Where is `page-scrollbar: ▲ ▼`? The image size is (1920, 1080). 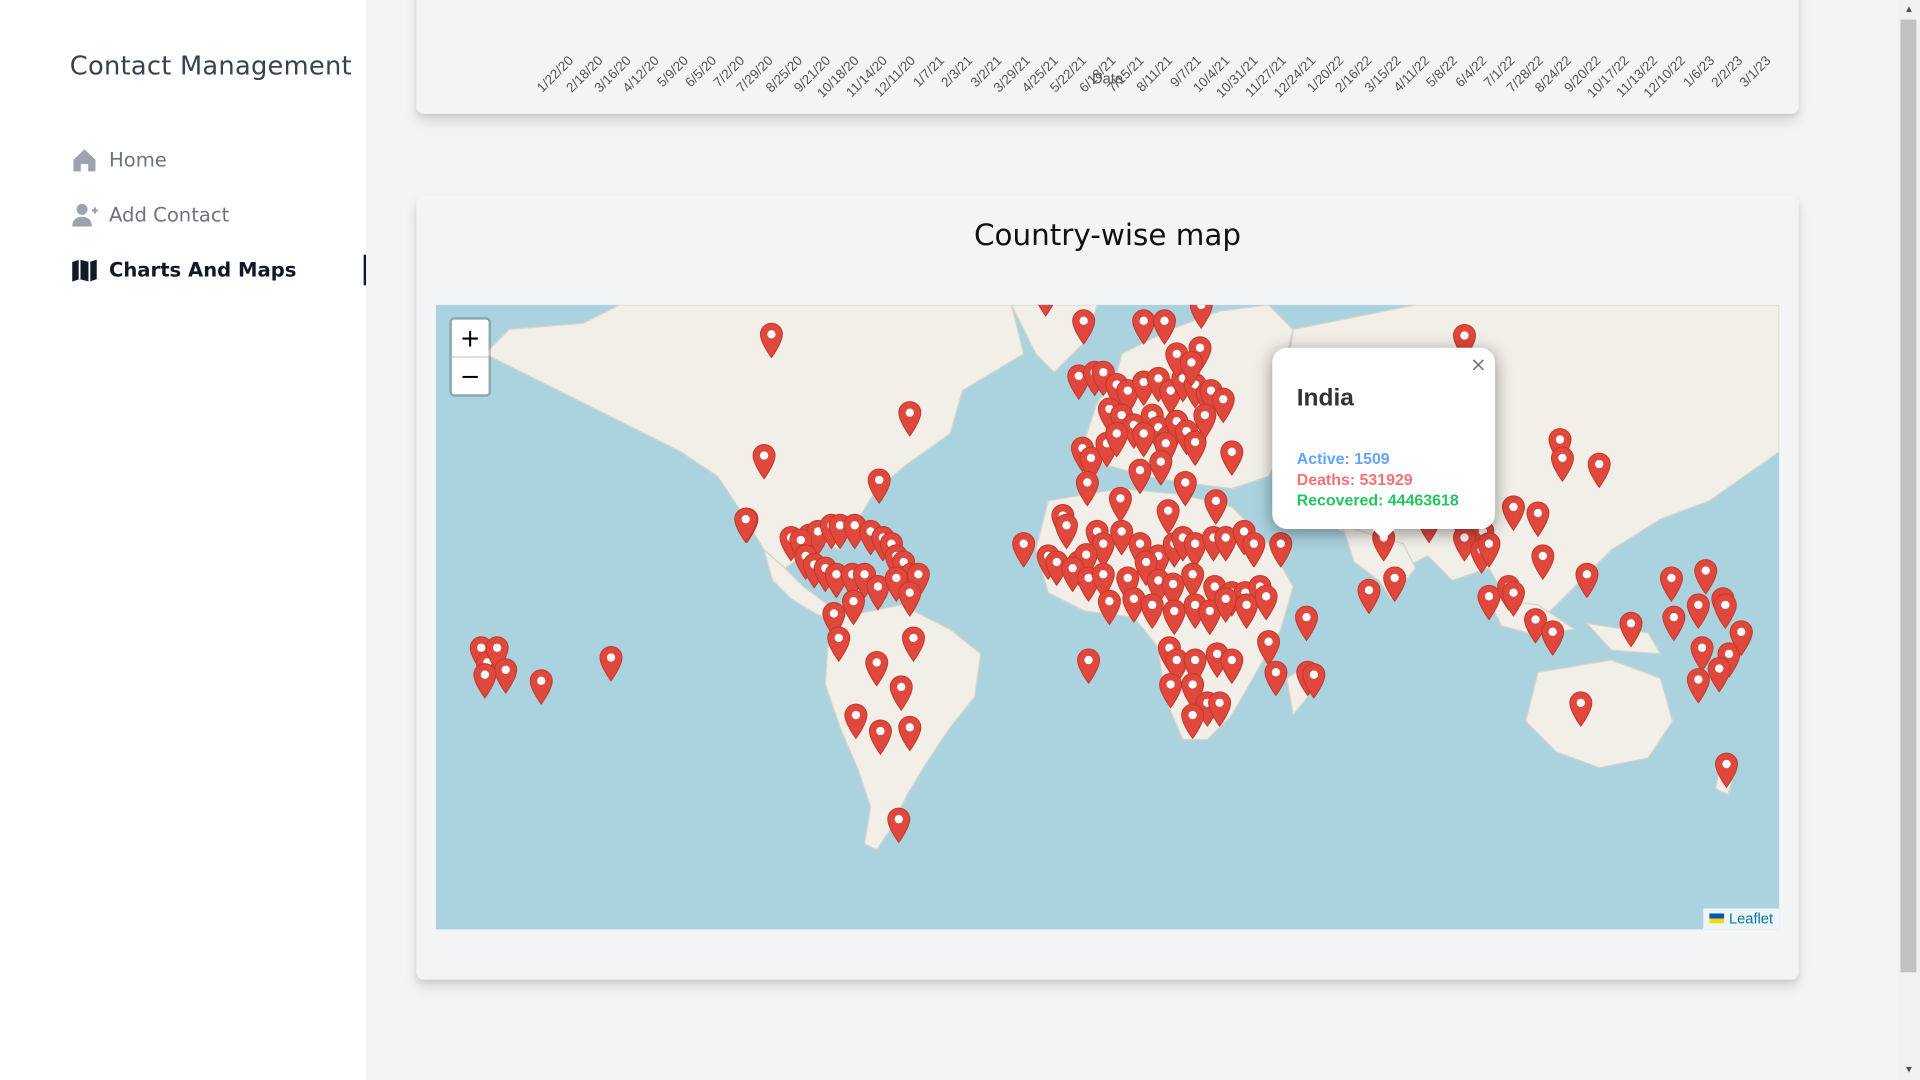
page-scrollbar: ▲ ▼ is located at coordinates (1908, 540).